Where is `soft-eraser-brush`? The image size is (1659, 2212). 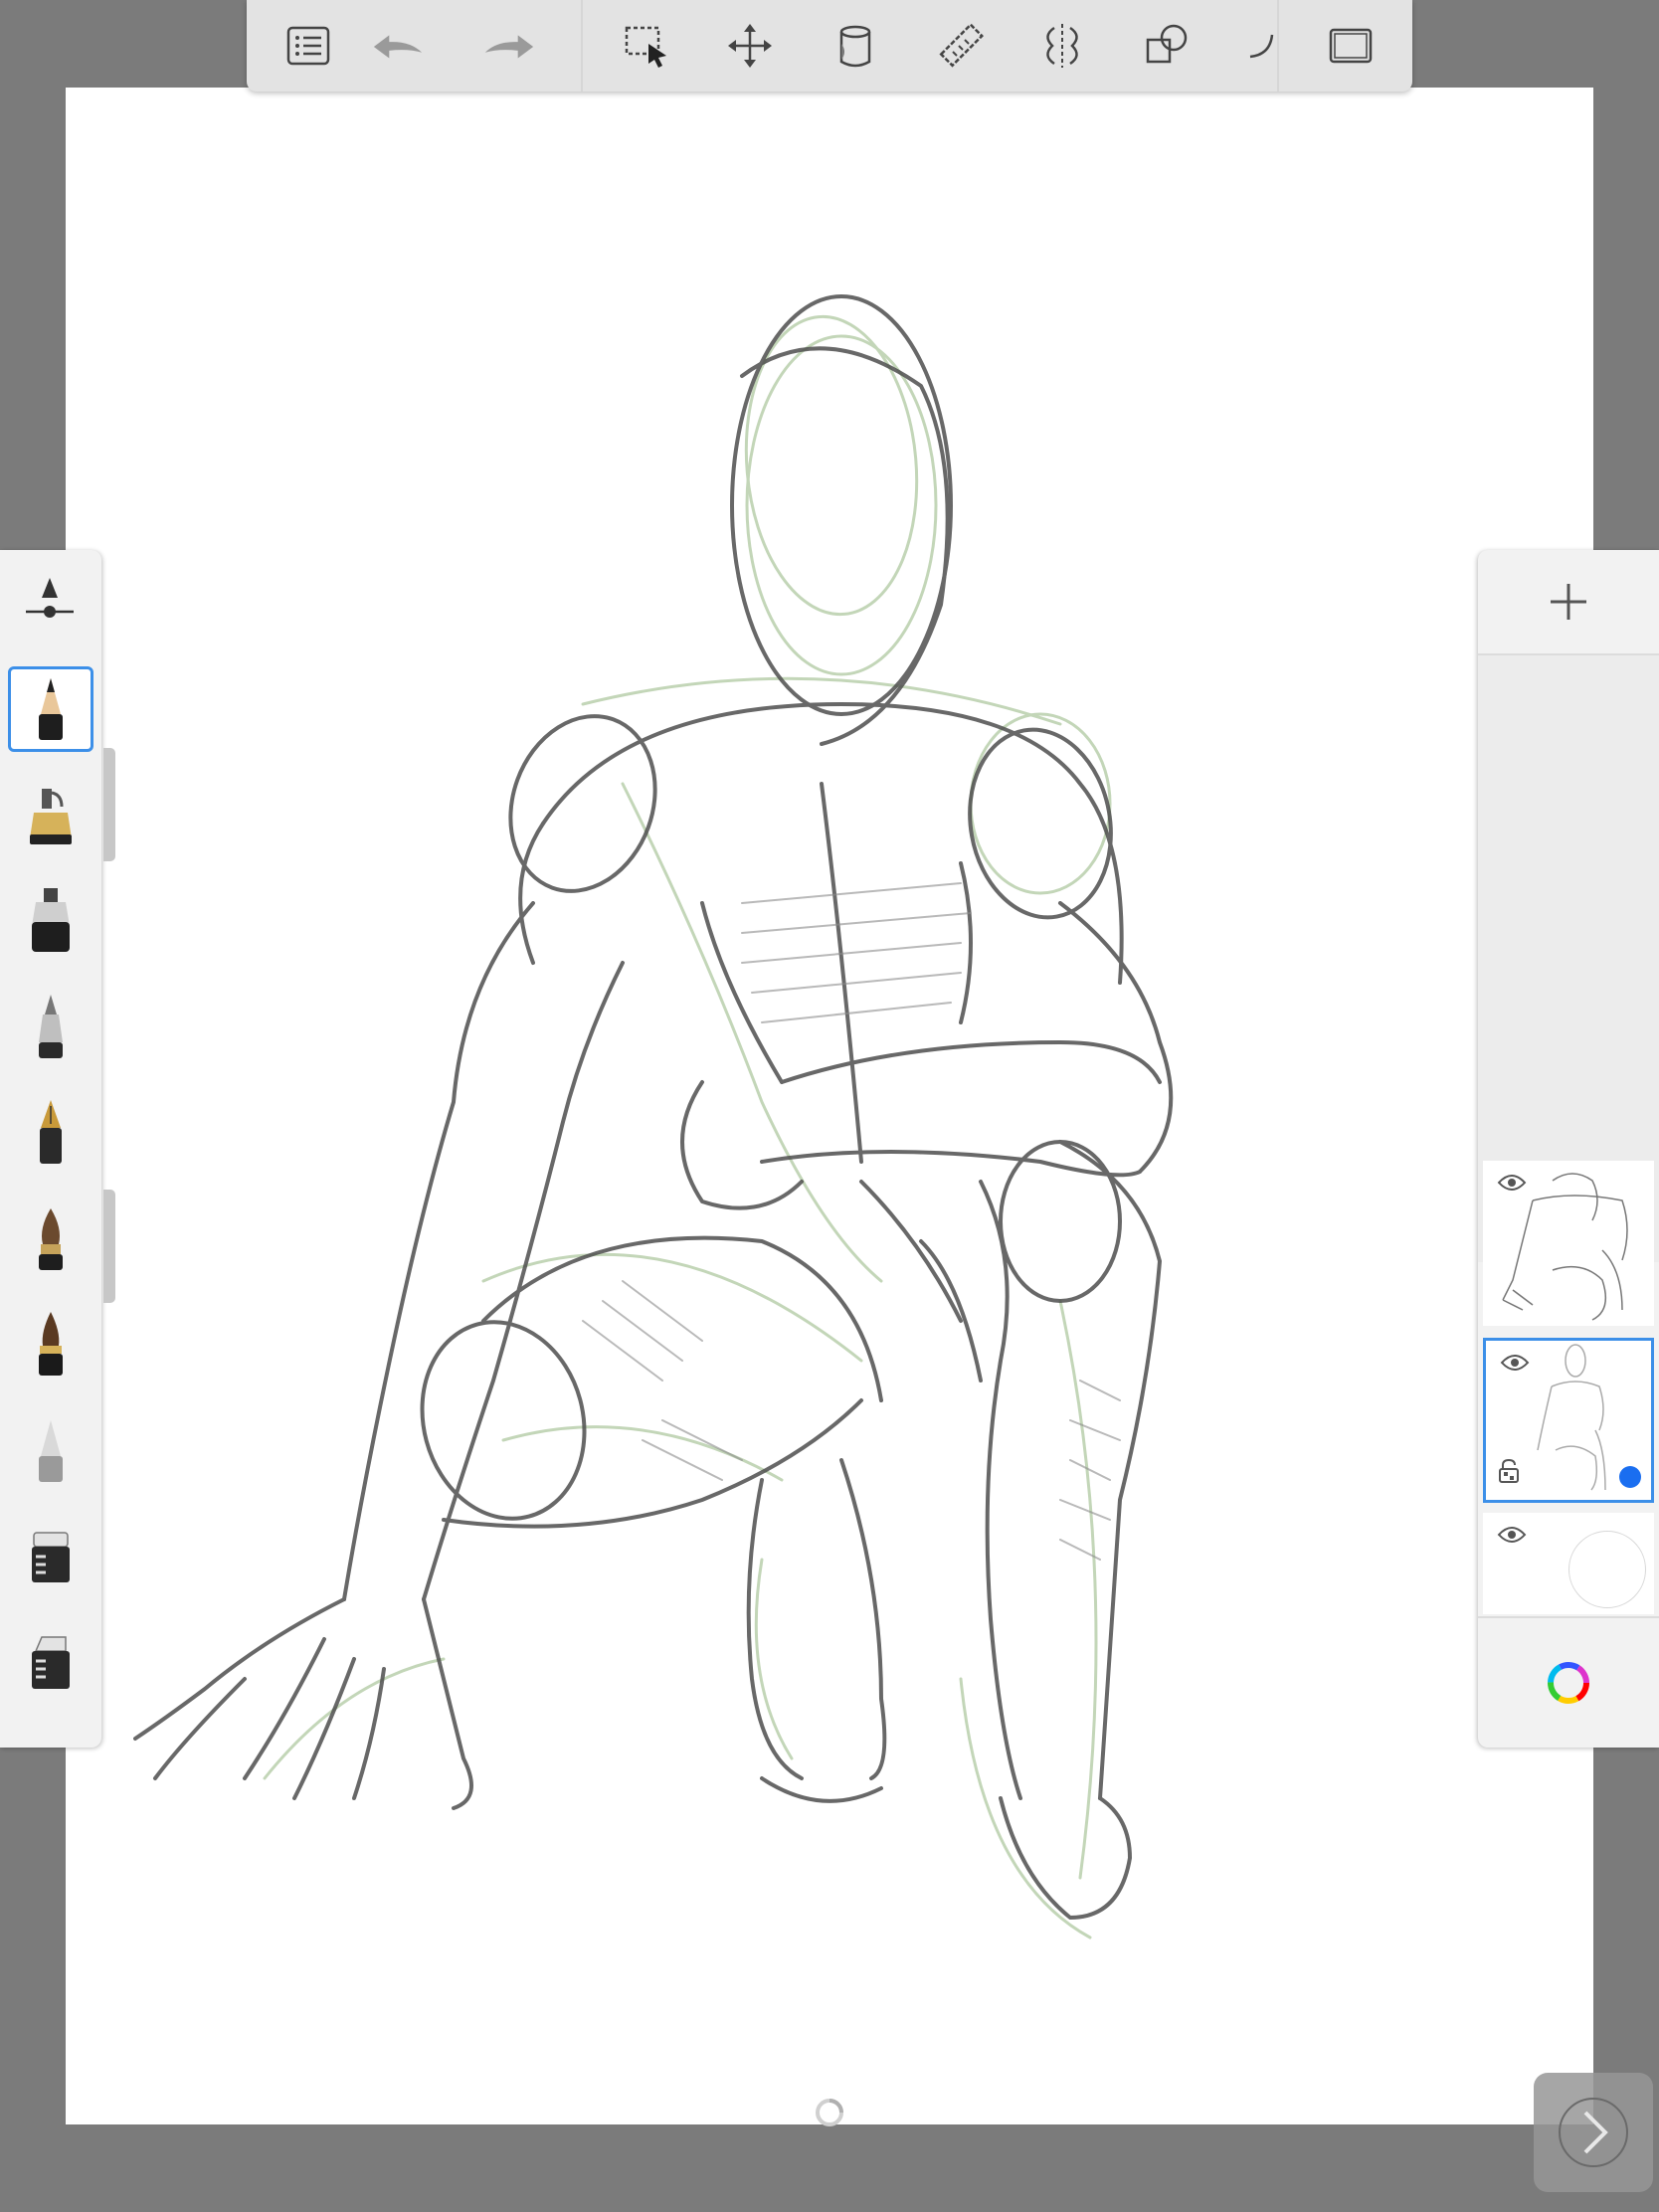 soft-eraser-brush is located at coordinates (50, 1451).